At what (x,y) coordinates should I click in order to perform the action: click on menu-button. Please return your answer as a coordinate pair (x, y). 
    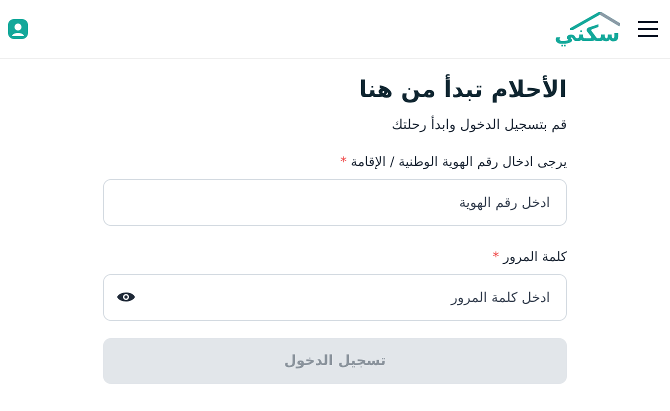
    Looking at the image, I should click on (648, 29).